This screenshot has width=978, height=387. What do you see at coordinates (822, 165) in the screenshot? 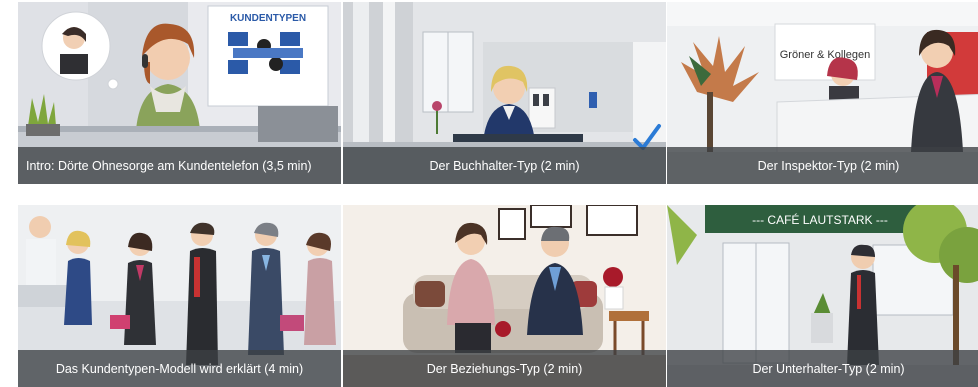
I see `video-caption: Der Inspektor-Typ (2 min)` at bounding box center [822, 165].